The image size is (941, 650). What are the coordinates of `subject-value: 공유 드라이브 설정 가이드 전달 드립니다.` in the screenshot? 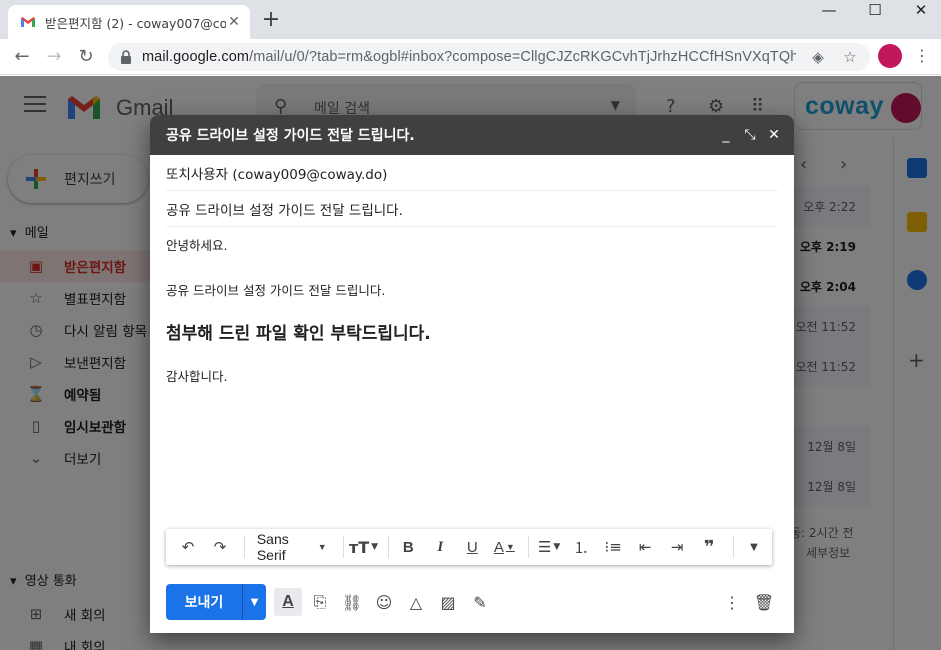 It's located at (284, 210).